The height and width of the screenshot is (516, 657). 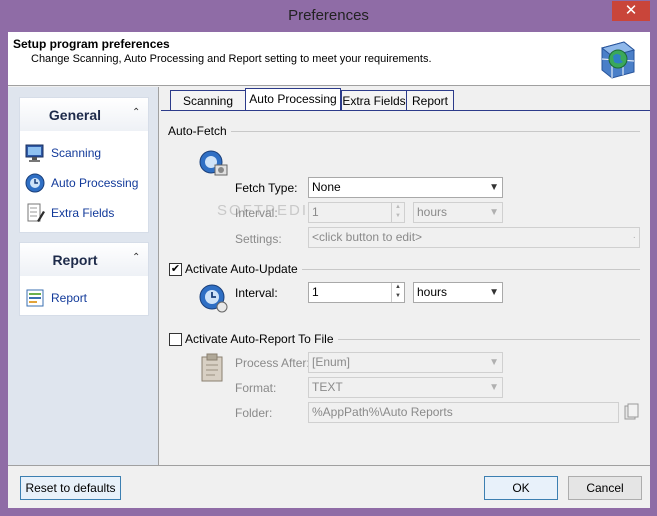 What do you see at coordinates (382, 412) in the screenshot?
I see `folder-value: %AppPath%\Auto Reports` at bounding box center [382, 412].